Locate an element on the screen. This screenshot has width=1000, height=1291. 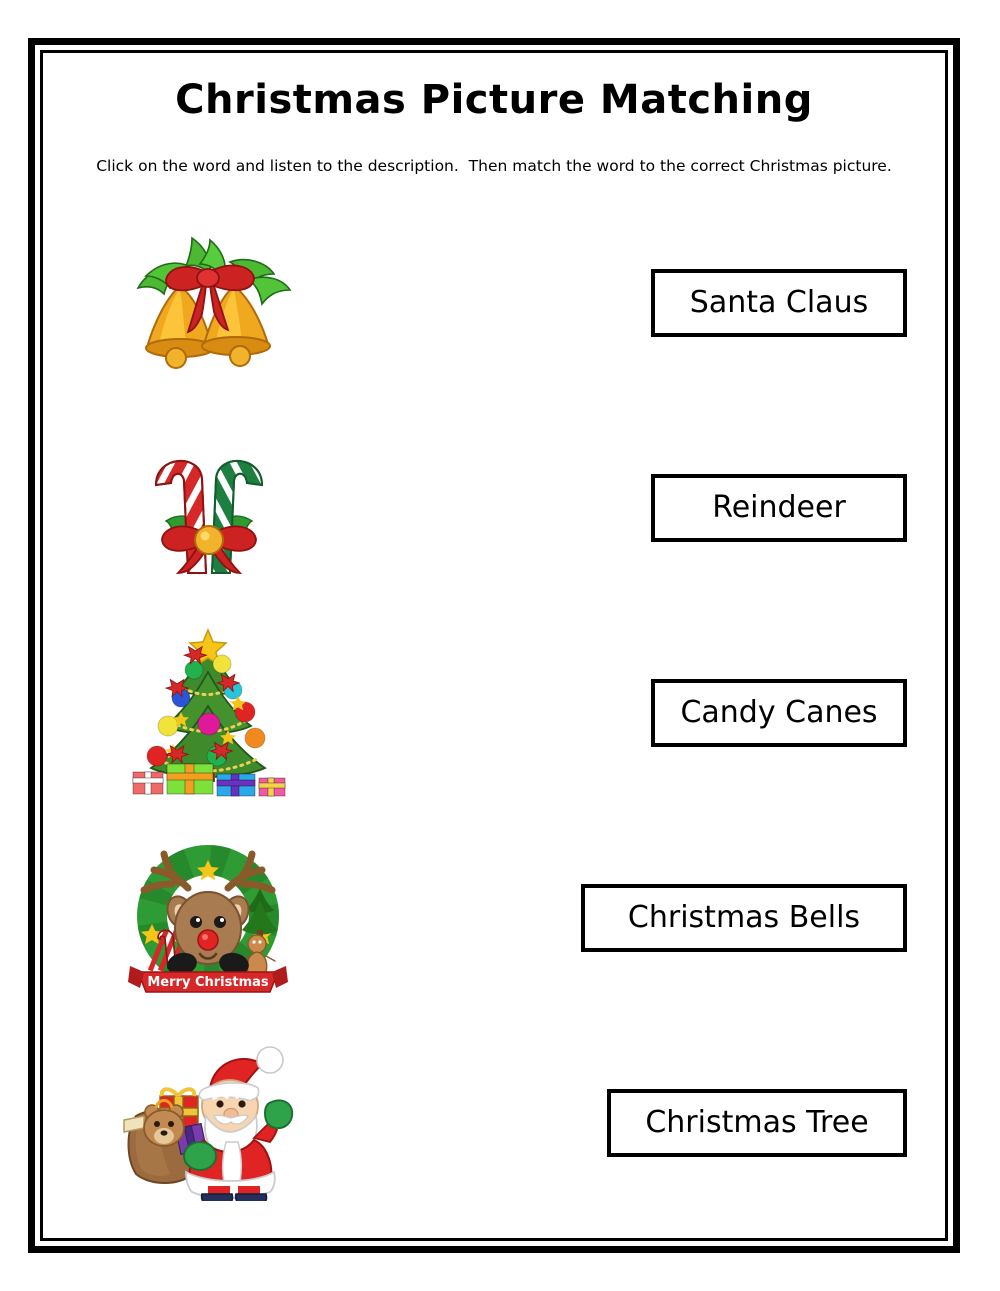
christmas-tree-icon is located at coordinates (208, 711).